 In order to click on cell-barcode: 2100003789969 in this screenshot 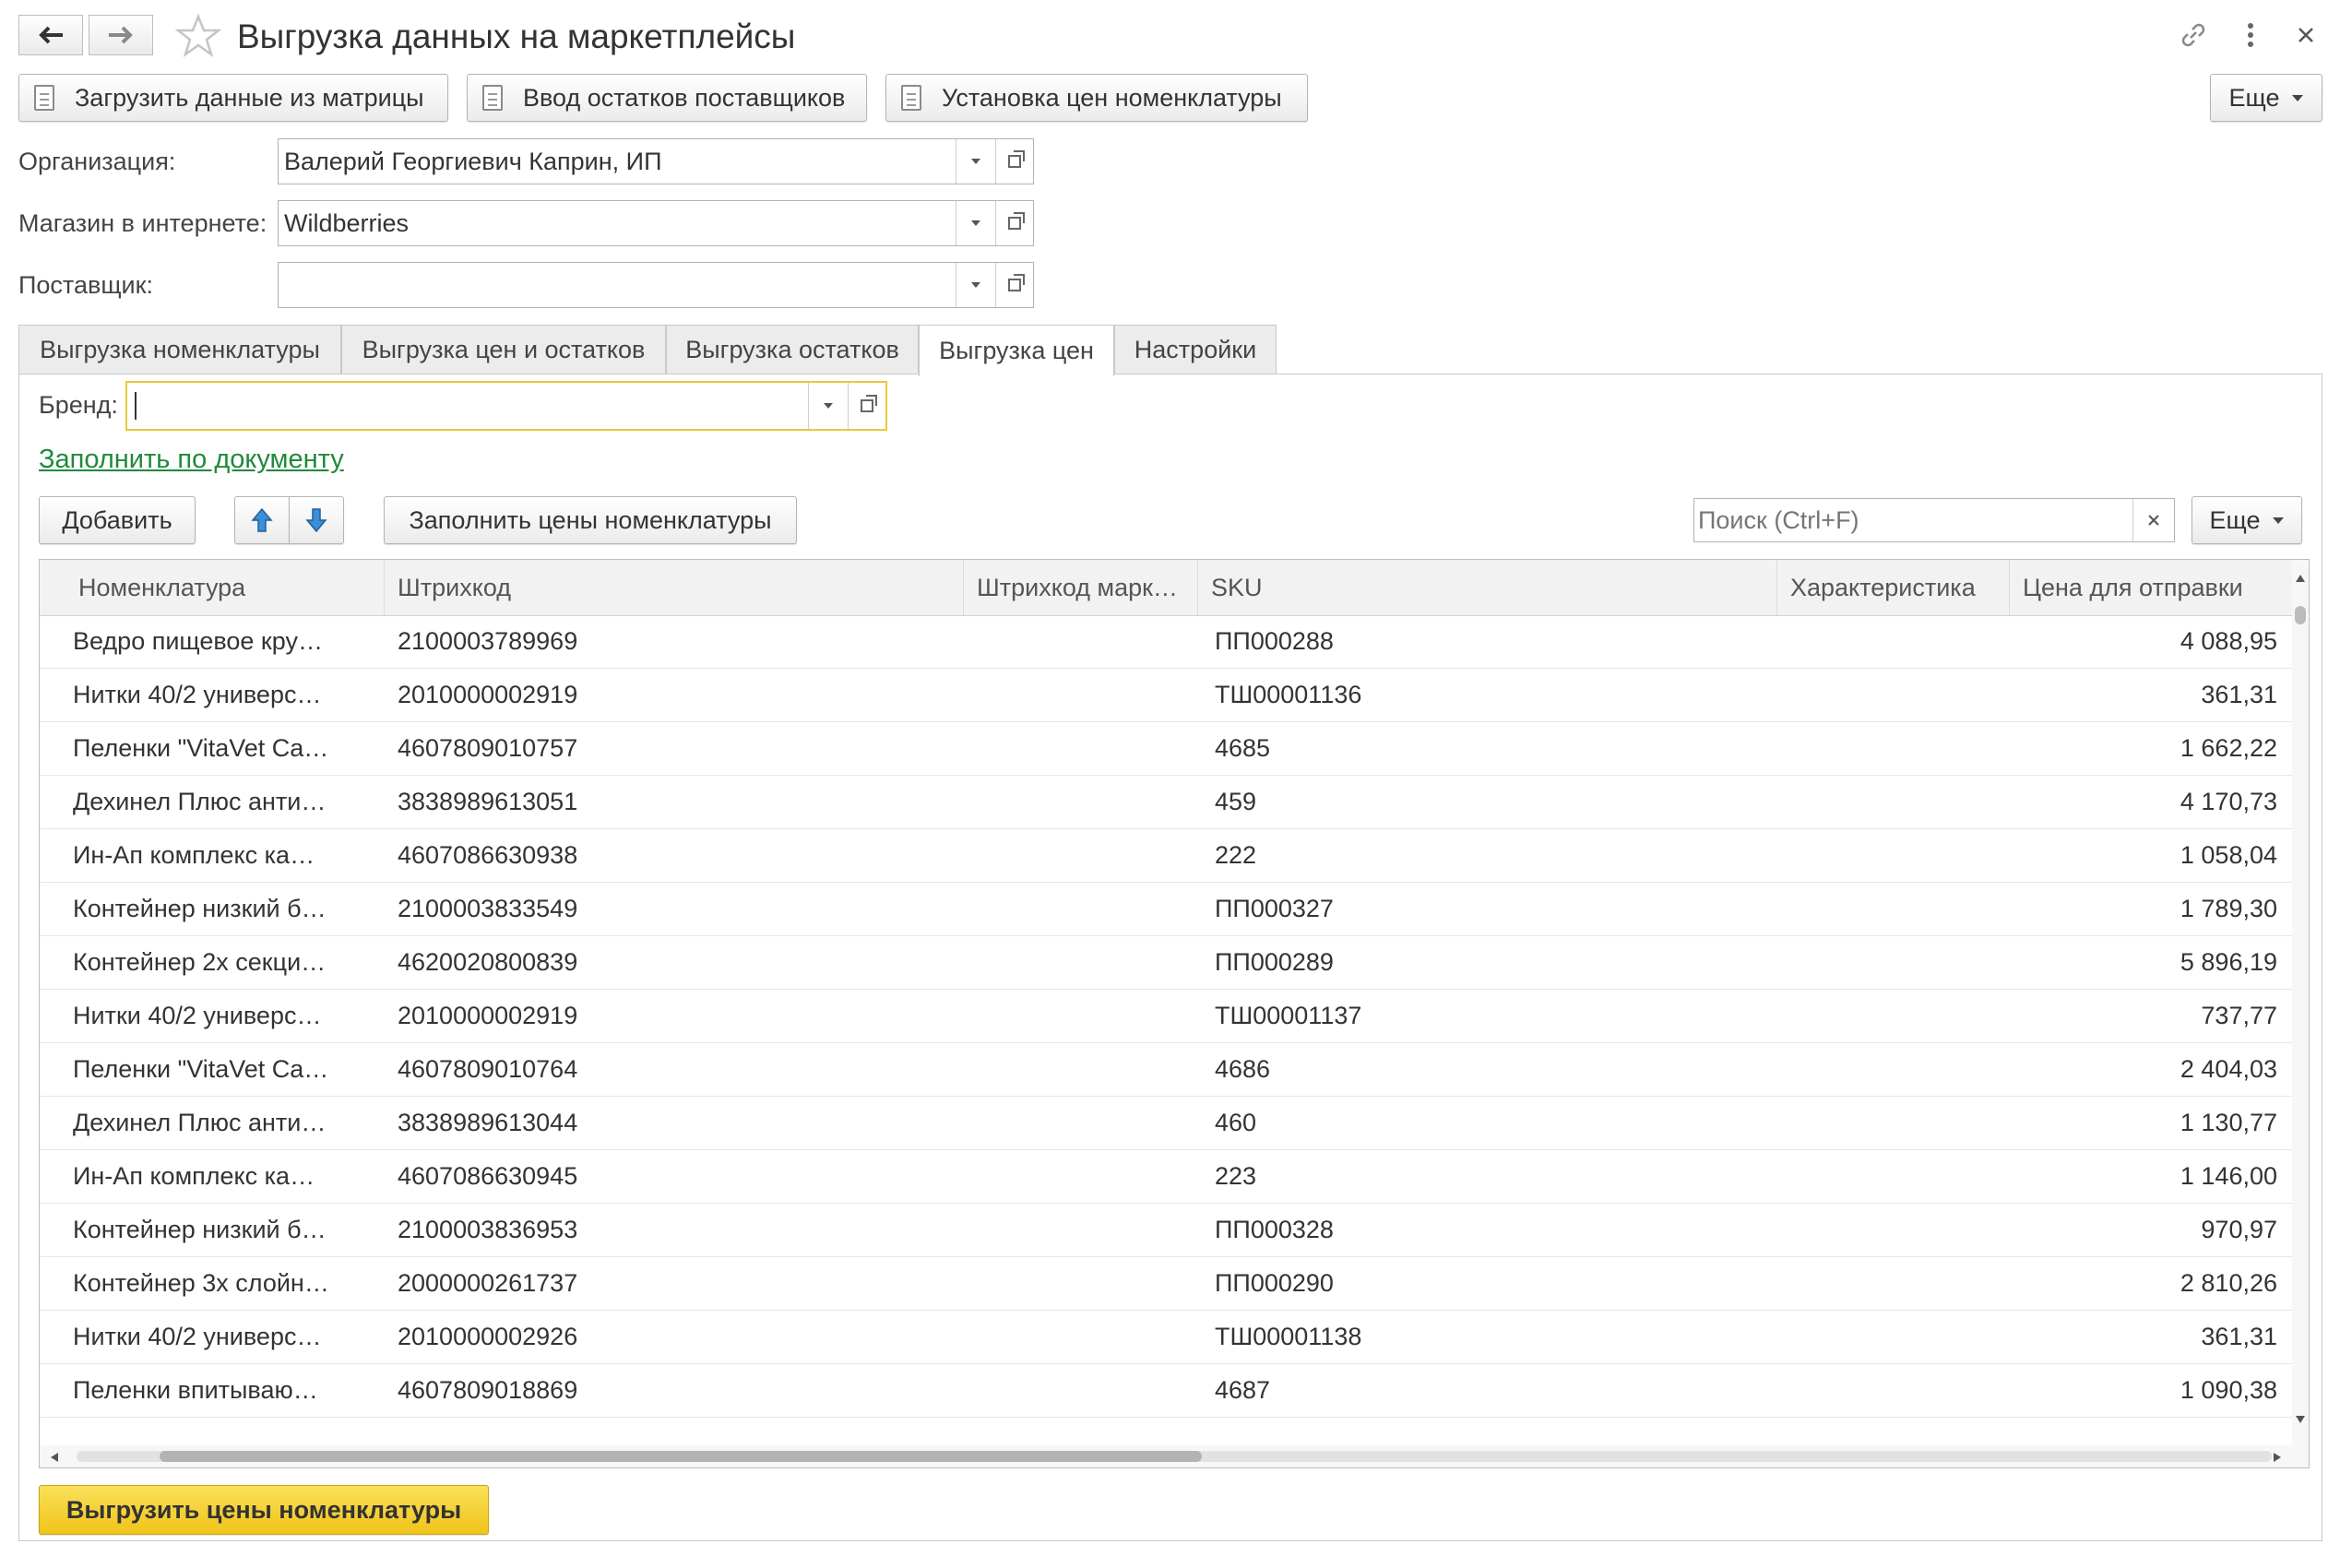, I will do `click(674, 641)`.